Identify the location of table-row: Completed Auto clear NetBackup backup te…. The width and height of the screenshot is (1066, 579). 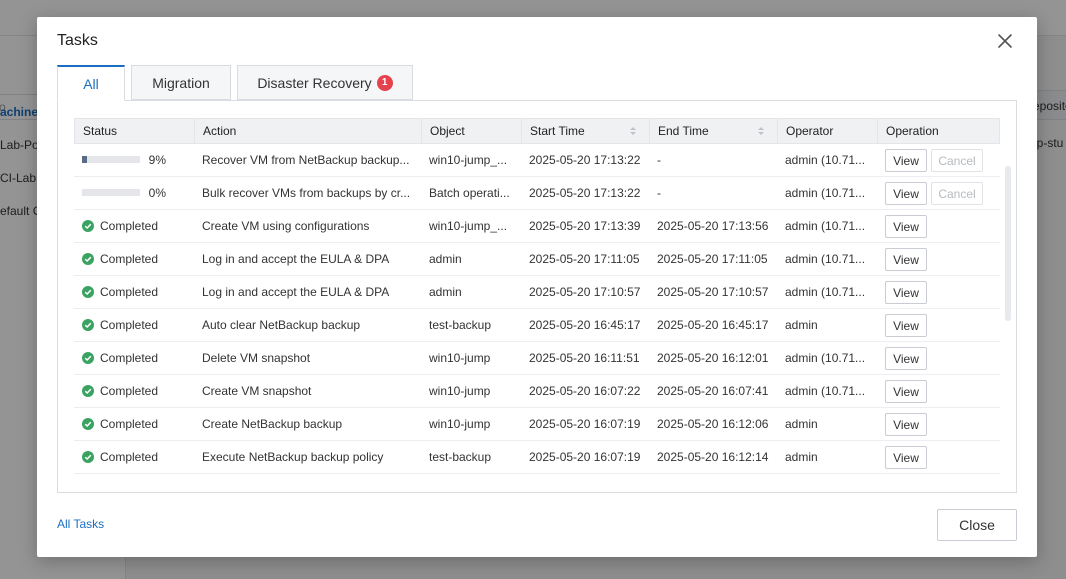
(537, 325).